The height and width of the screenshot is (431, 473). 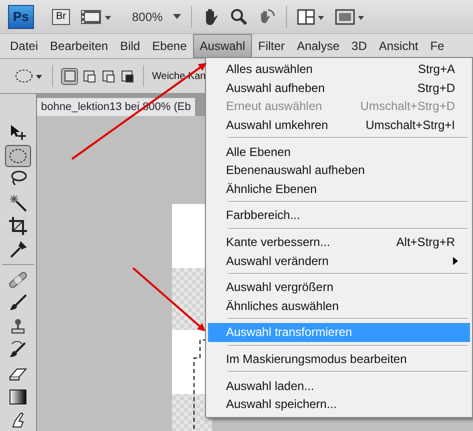 I want to click on bridge-button: Br, so click(x=61, y=16).